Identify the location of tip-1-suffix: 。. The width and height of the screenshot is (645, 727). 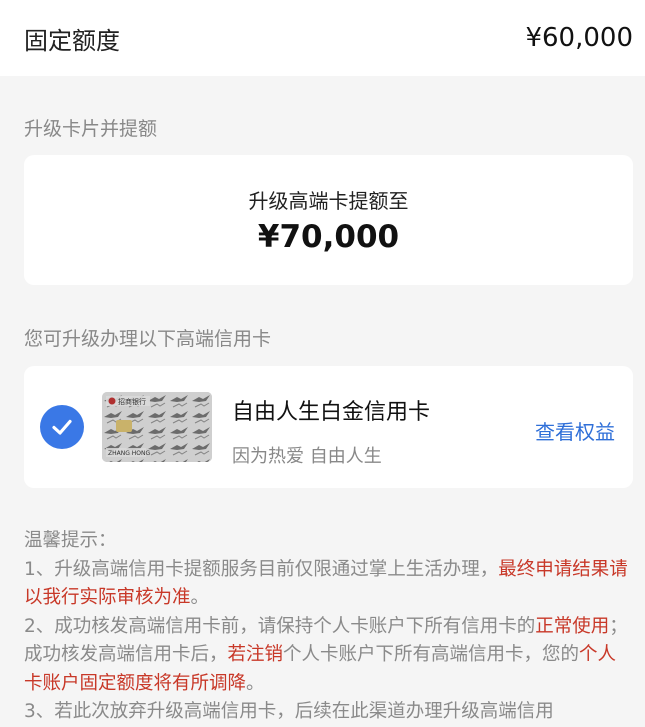
(200, 597).